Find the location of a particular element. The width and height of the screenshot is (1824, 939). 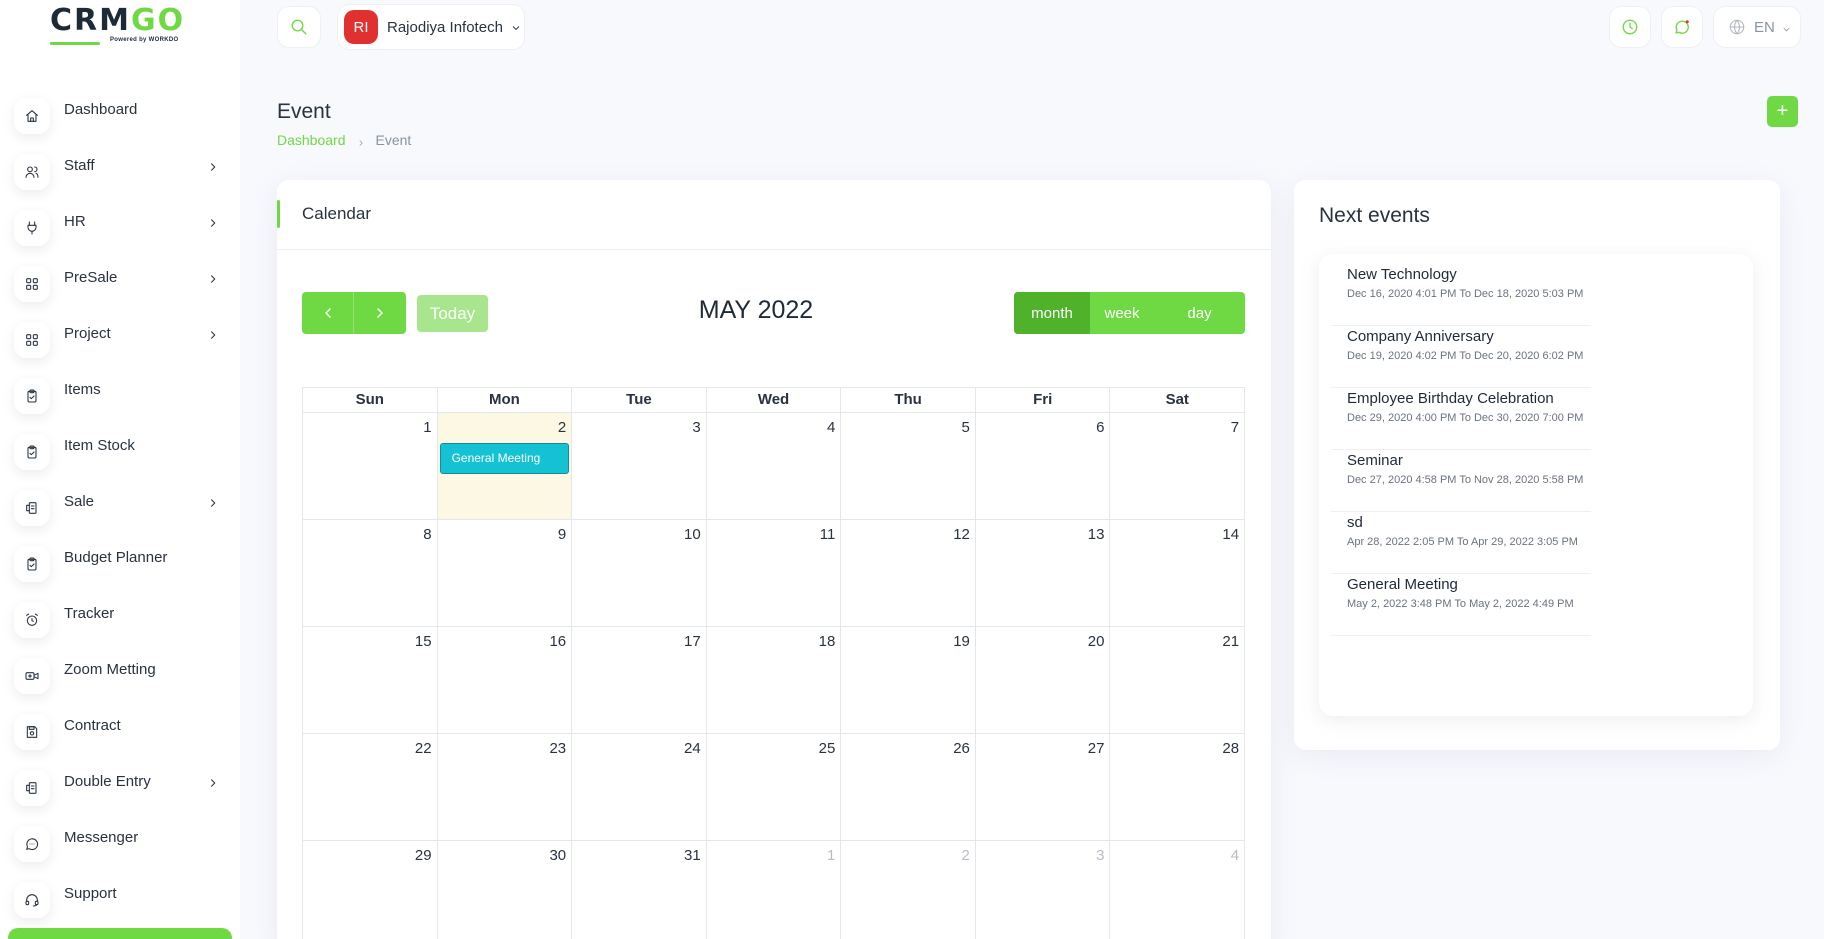

calendar-week-row: 8 9 10 11 12 13 14 is located at coordinates (774, 573).